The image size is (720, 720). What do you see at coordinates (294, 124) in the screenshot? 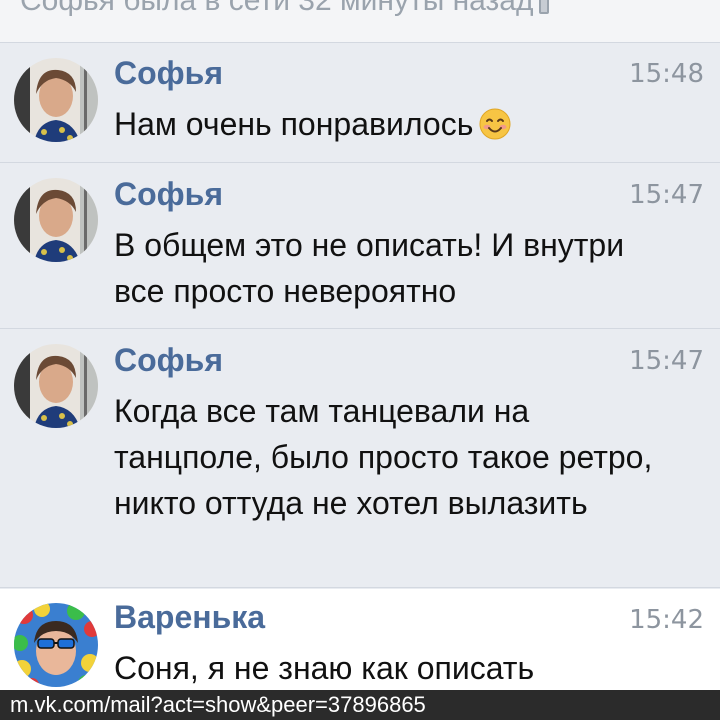
I see `message-text-content: Нам очень понравилось` at bounding box center [294, 124].